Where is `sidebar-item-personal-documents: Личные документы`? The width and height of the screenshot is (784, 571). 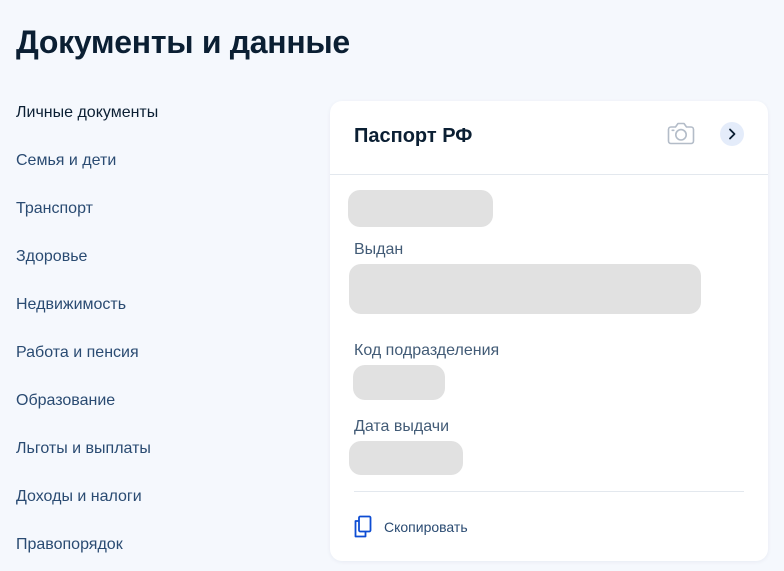 sidebar-item-personal-documents: Личные документы is located at coordinates (151, 122).